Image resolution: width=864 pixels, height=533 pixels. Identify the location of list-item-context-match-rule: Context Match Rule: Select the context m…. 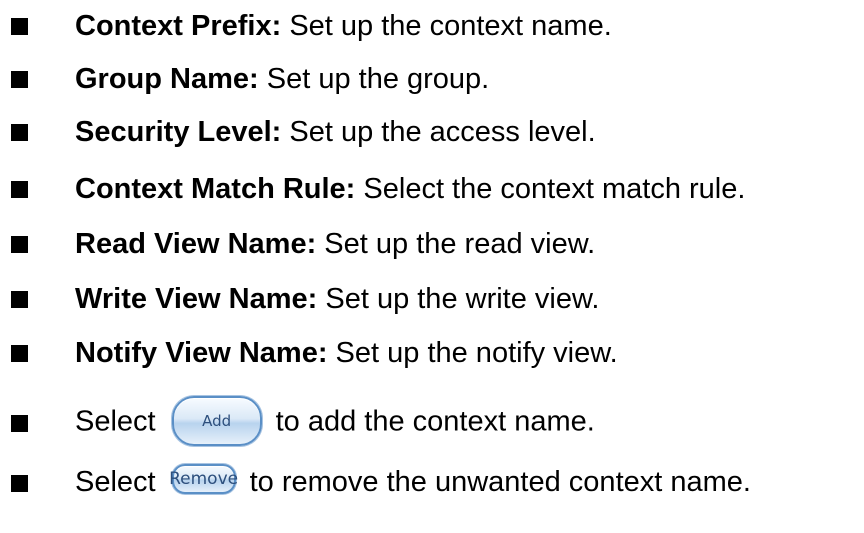
(432, 189).